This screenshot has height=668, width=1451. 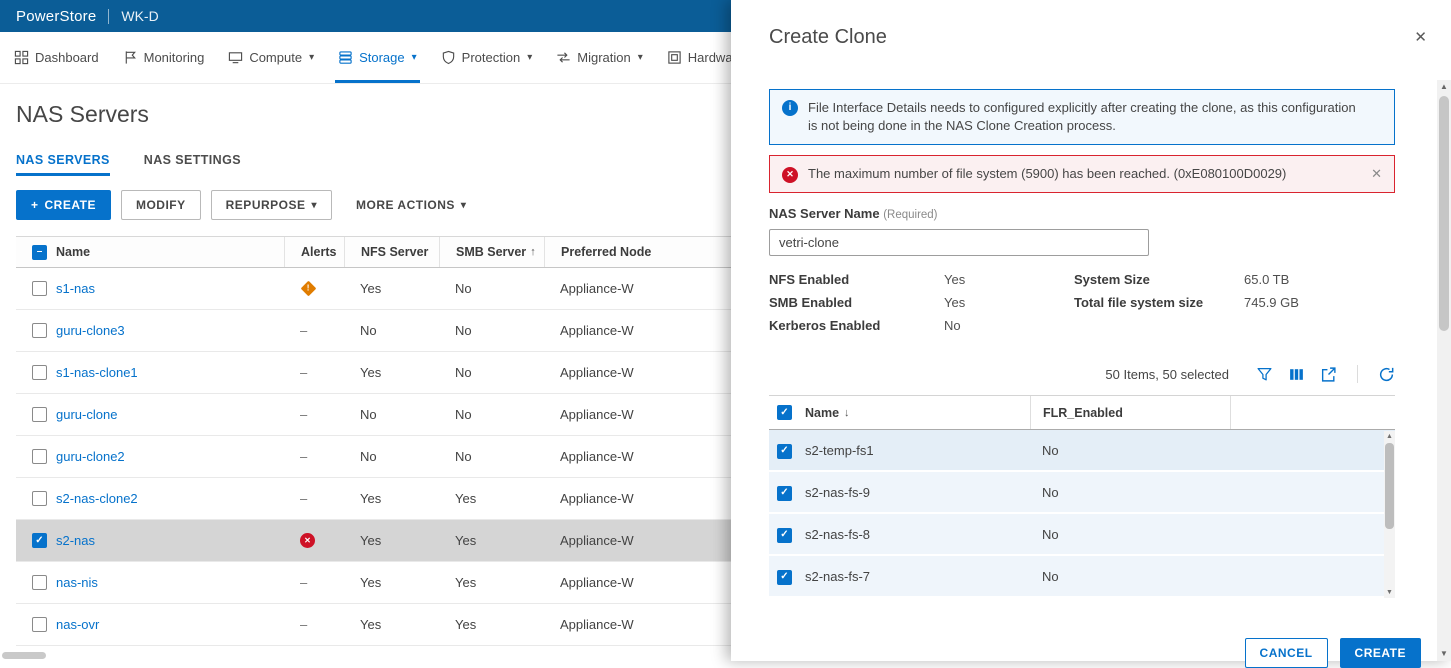 What do you see at coordinates (373, 331) in the screenshot?
I see `table-row: guru-clone3 – No No Appliance-W` at bounding box center [373, 331].